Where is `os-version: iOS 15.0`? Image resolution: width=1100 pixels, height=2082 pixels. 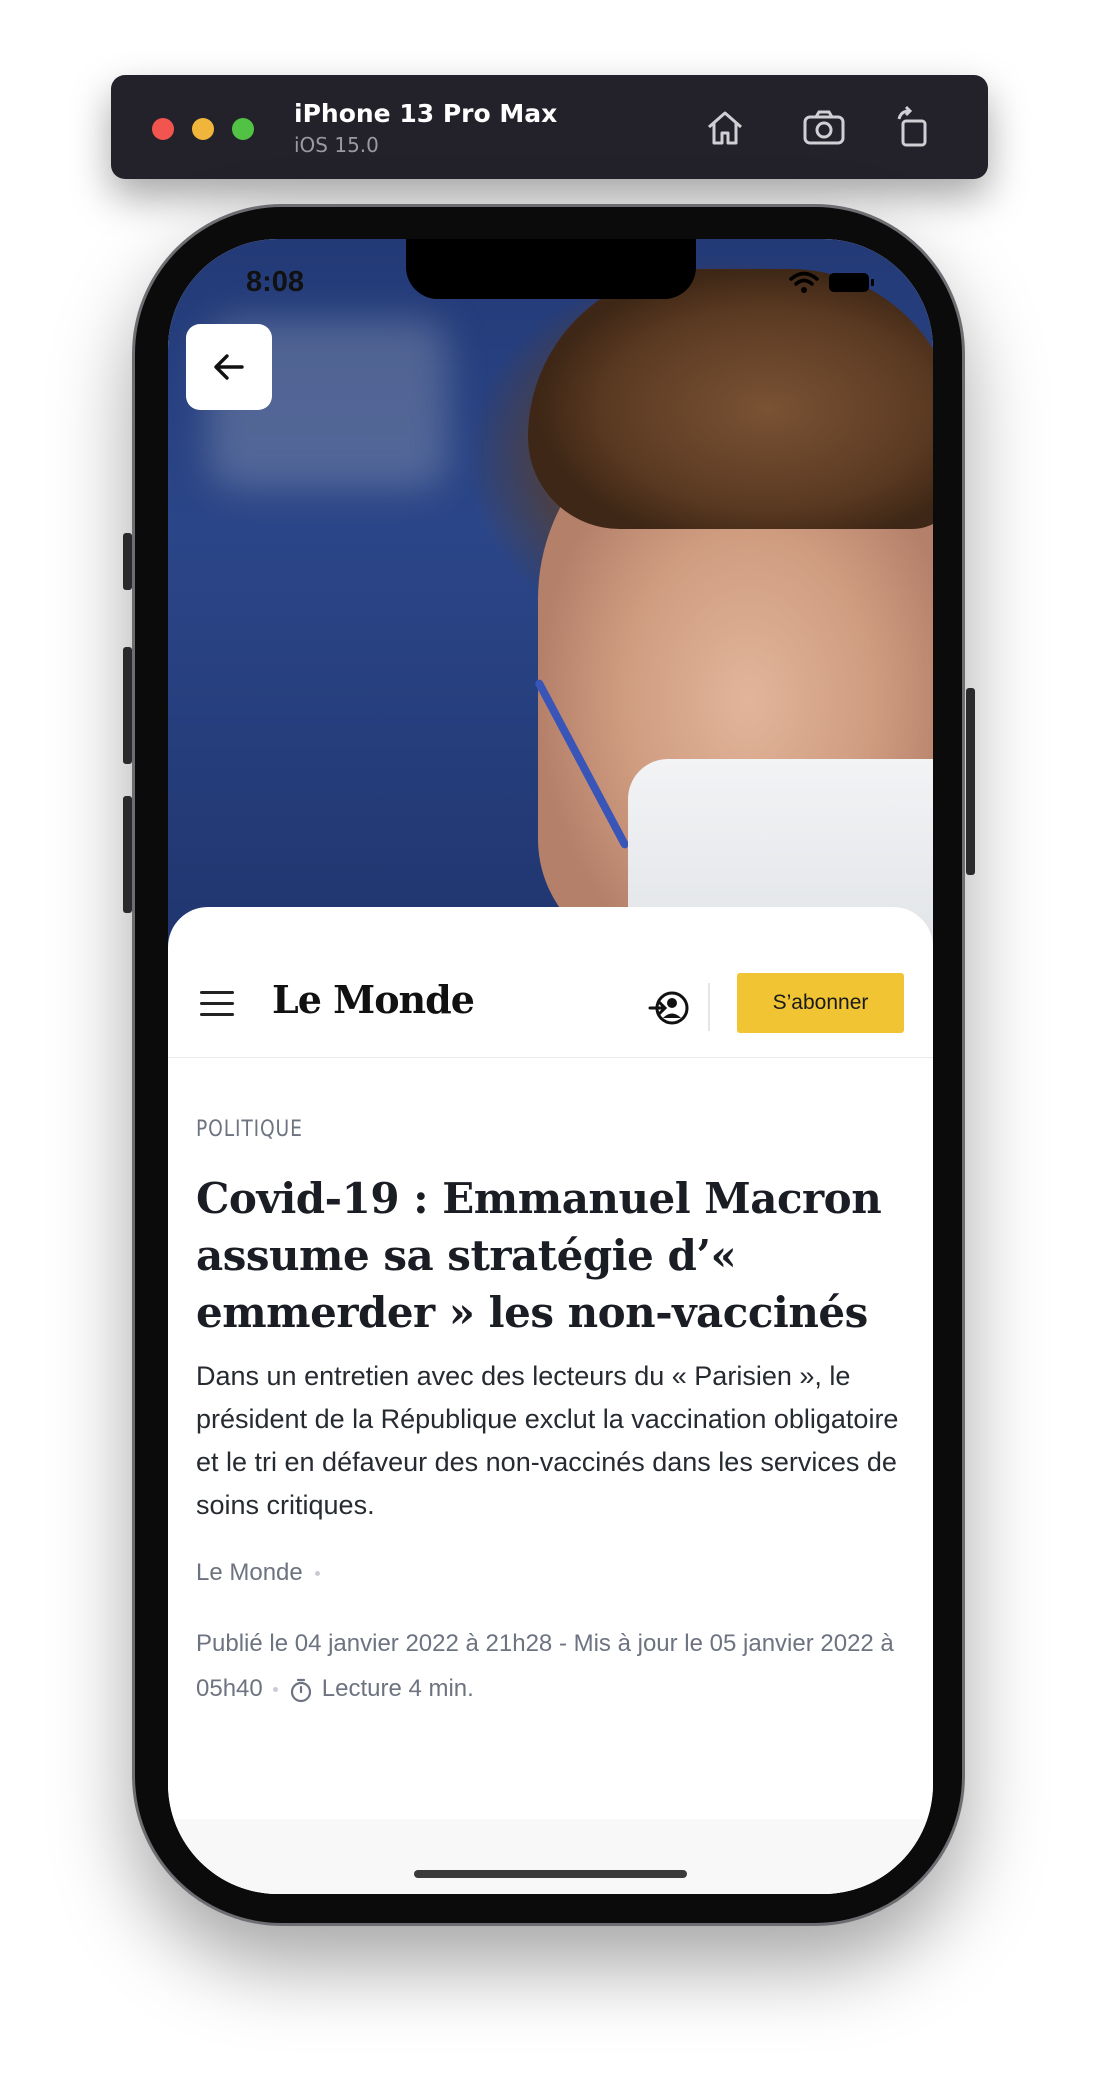 os-version: iOS 15.0 is located at coordinates (336, 145).